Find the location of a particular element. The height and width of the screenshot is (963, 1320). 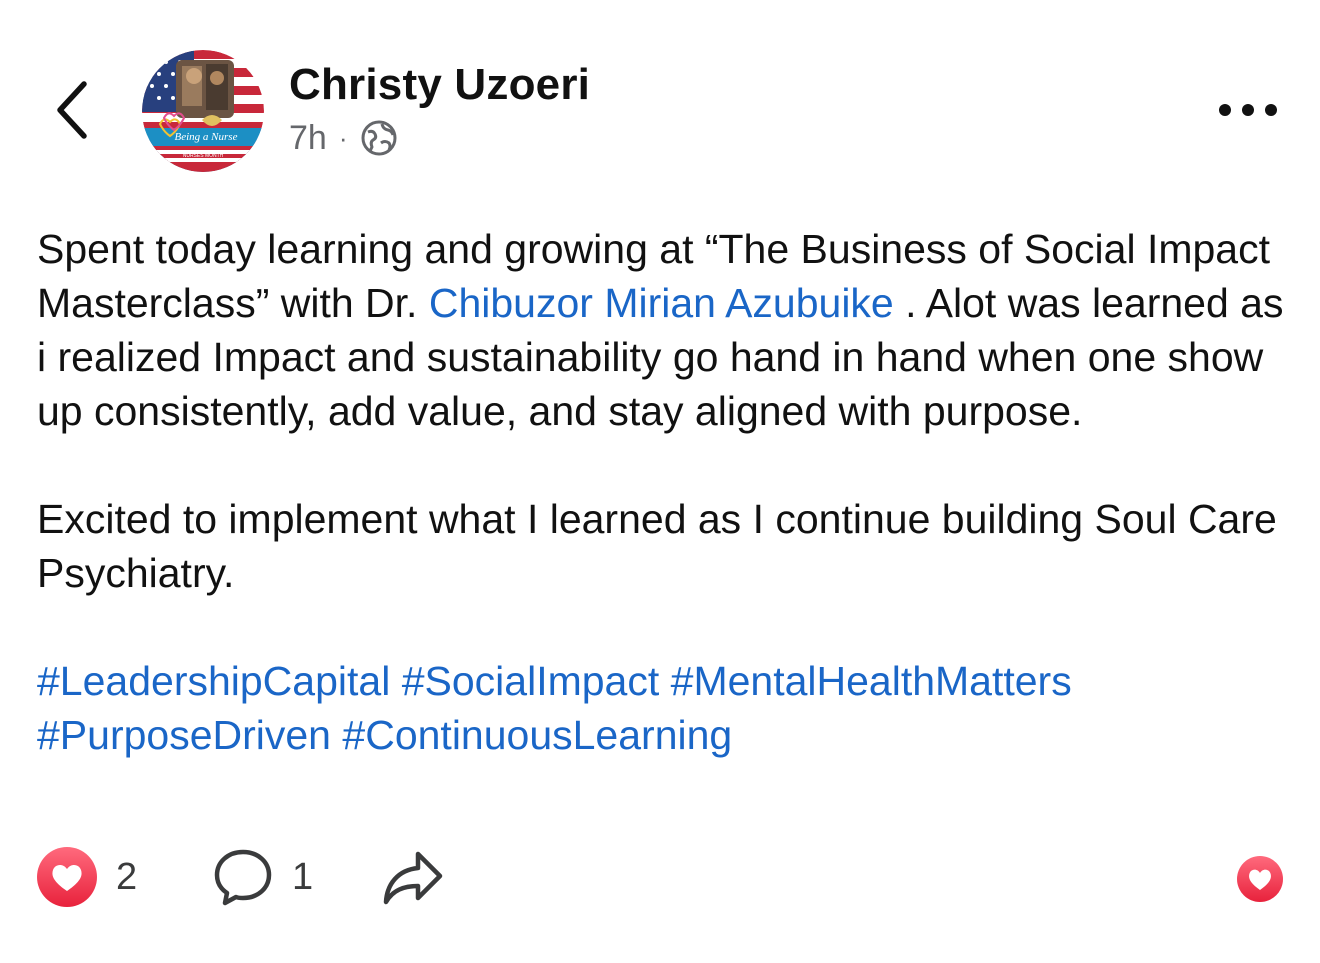

more-options-button is located at coordinates (1248, 110).